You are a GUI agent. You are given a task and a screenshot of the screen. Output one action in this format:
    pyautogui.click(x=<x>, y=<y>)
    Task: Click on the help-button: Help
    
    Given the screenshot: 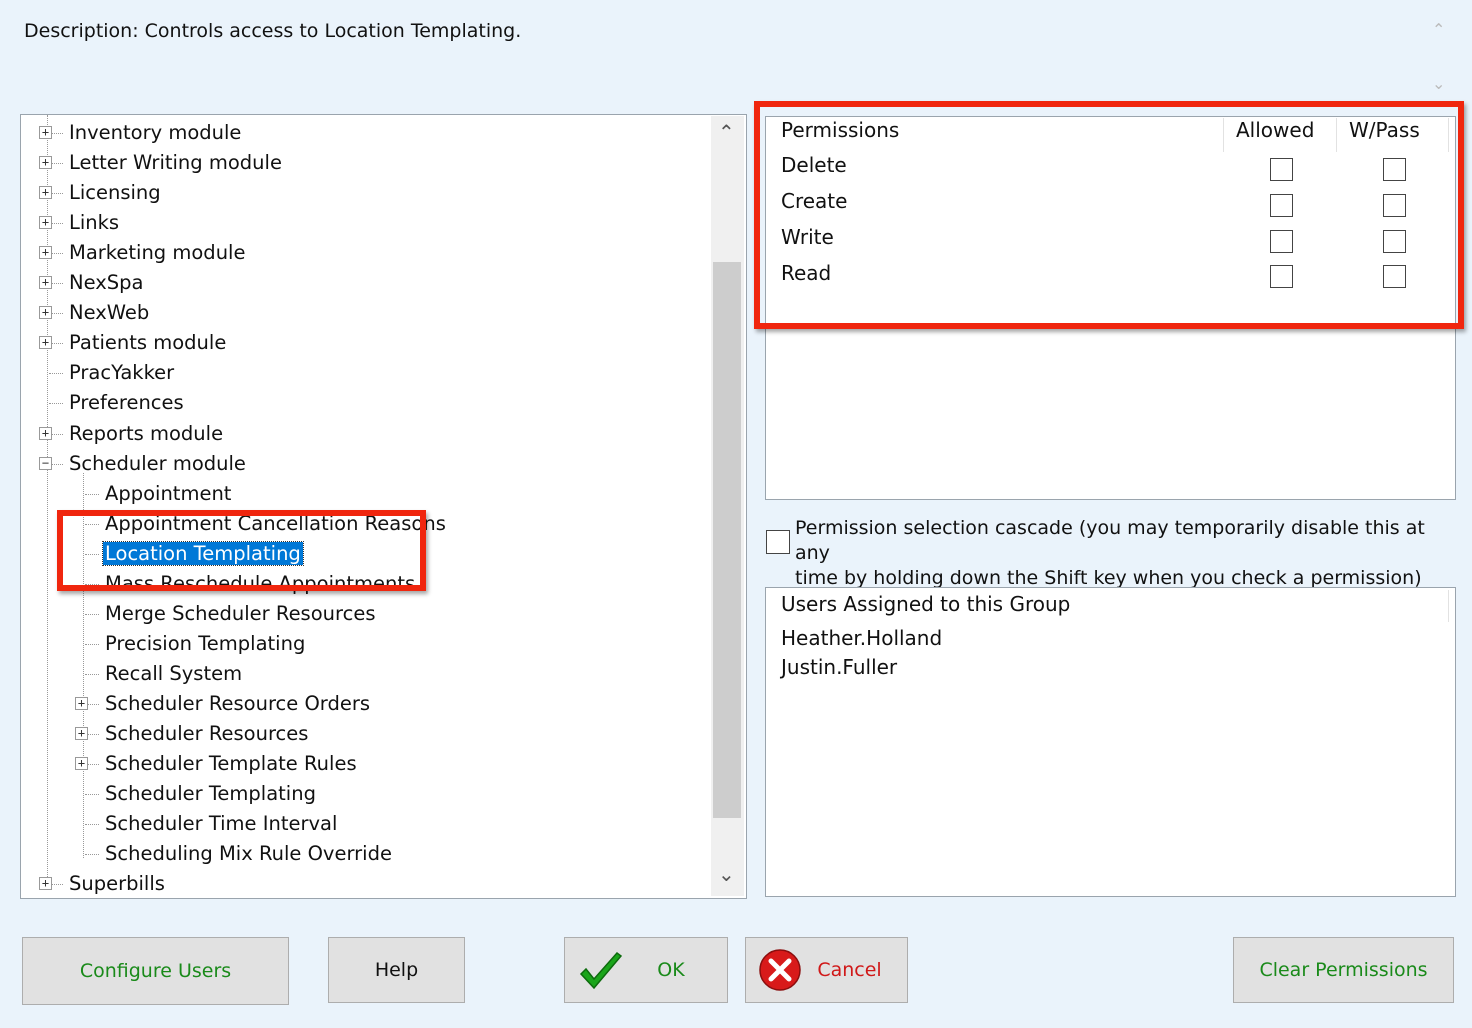 What is the action you would take?
    pyautogui.click(x=396, y=970)
    